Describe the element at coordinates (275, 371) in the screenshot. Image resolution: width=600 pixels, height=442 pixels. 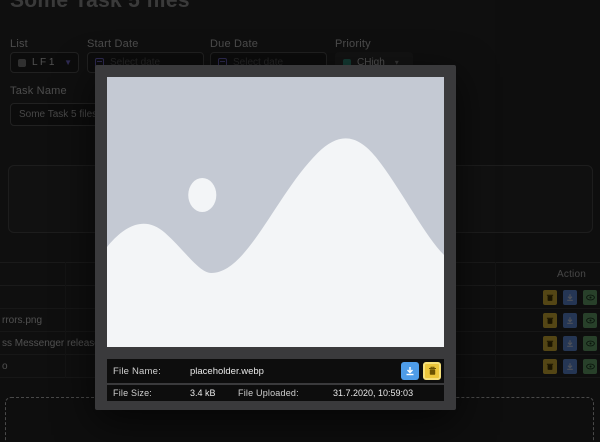
I see `file-name-row: File Name: placeholder.webp` at that location.